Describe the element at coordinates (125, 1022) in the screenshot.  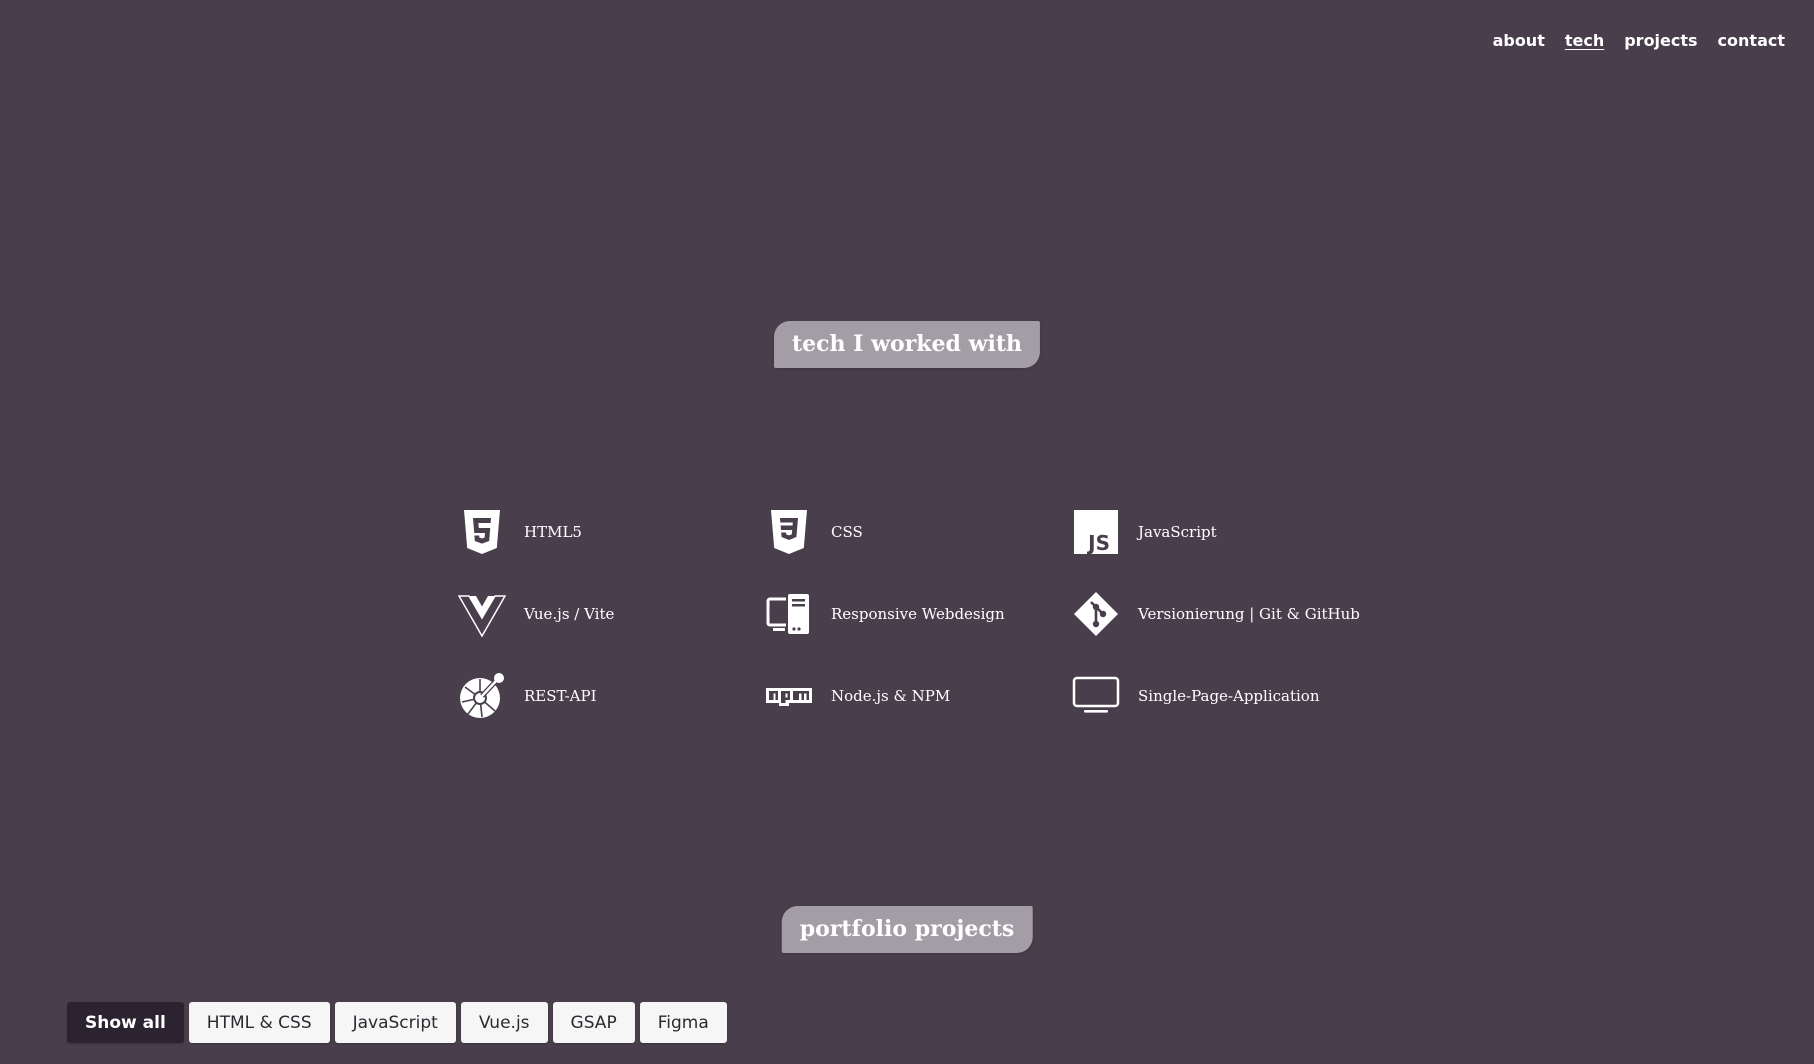
I see `filter-show-all-button: Show all` at that location.